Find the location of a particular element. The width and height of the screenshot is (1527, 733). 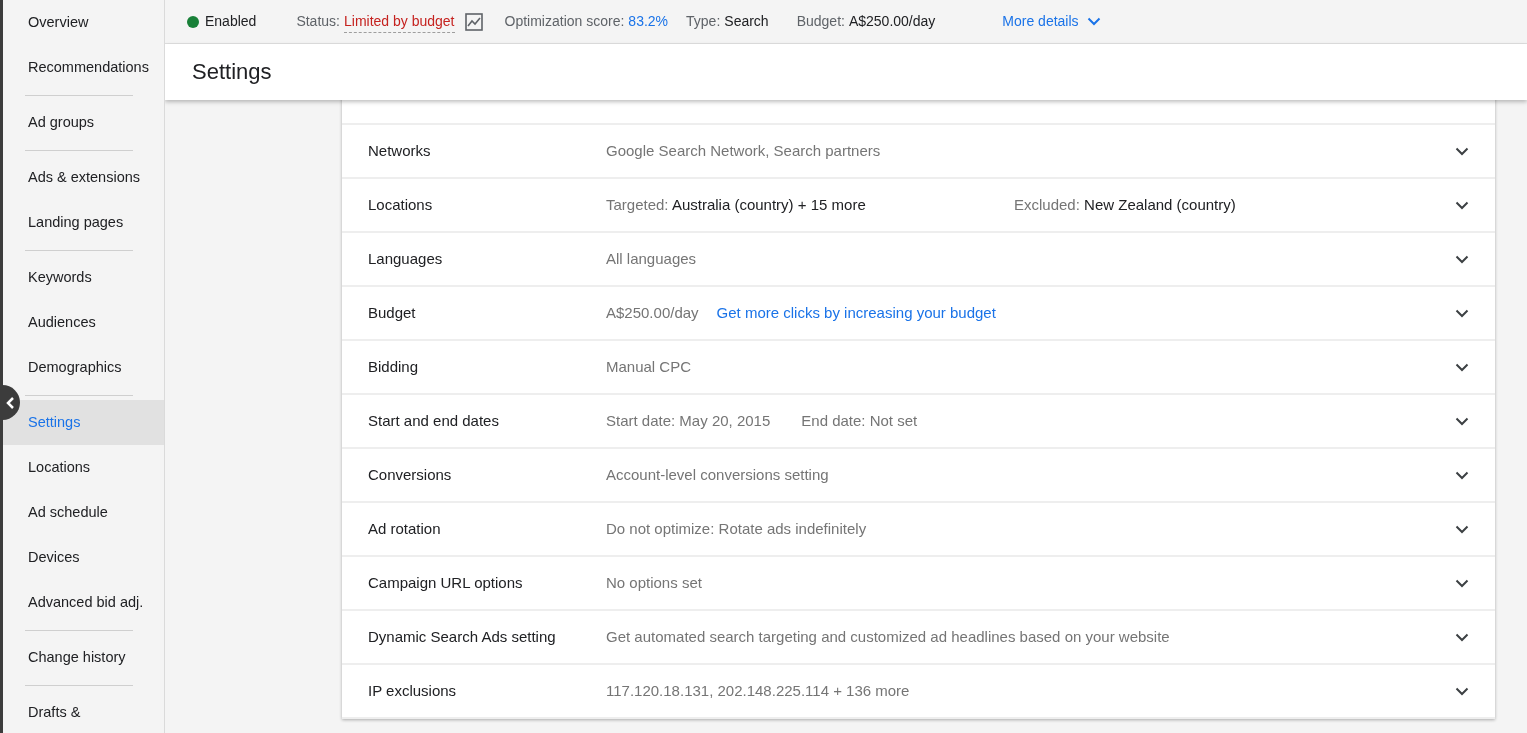

setting-row: Networks Google Search Network, Search partners is located at coordinates (918, 152).